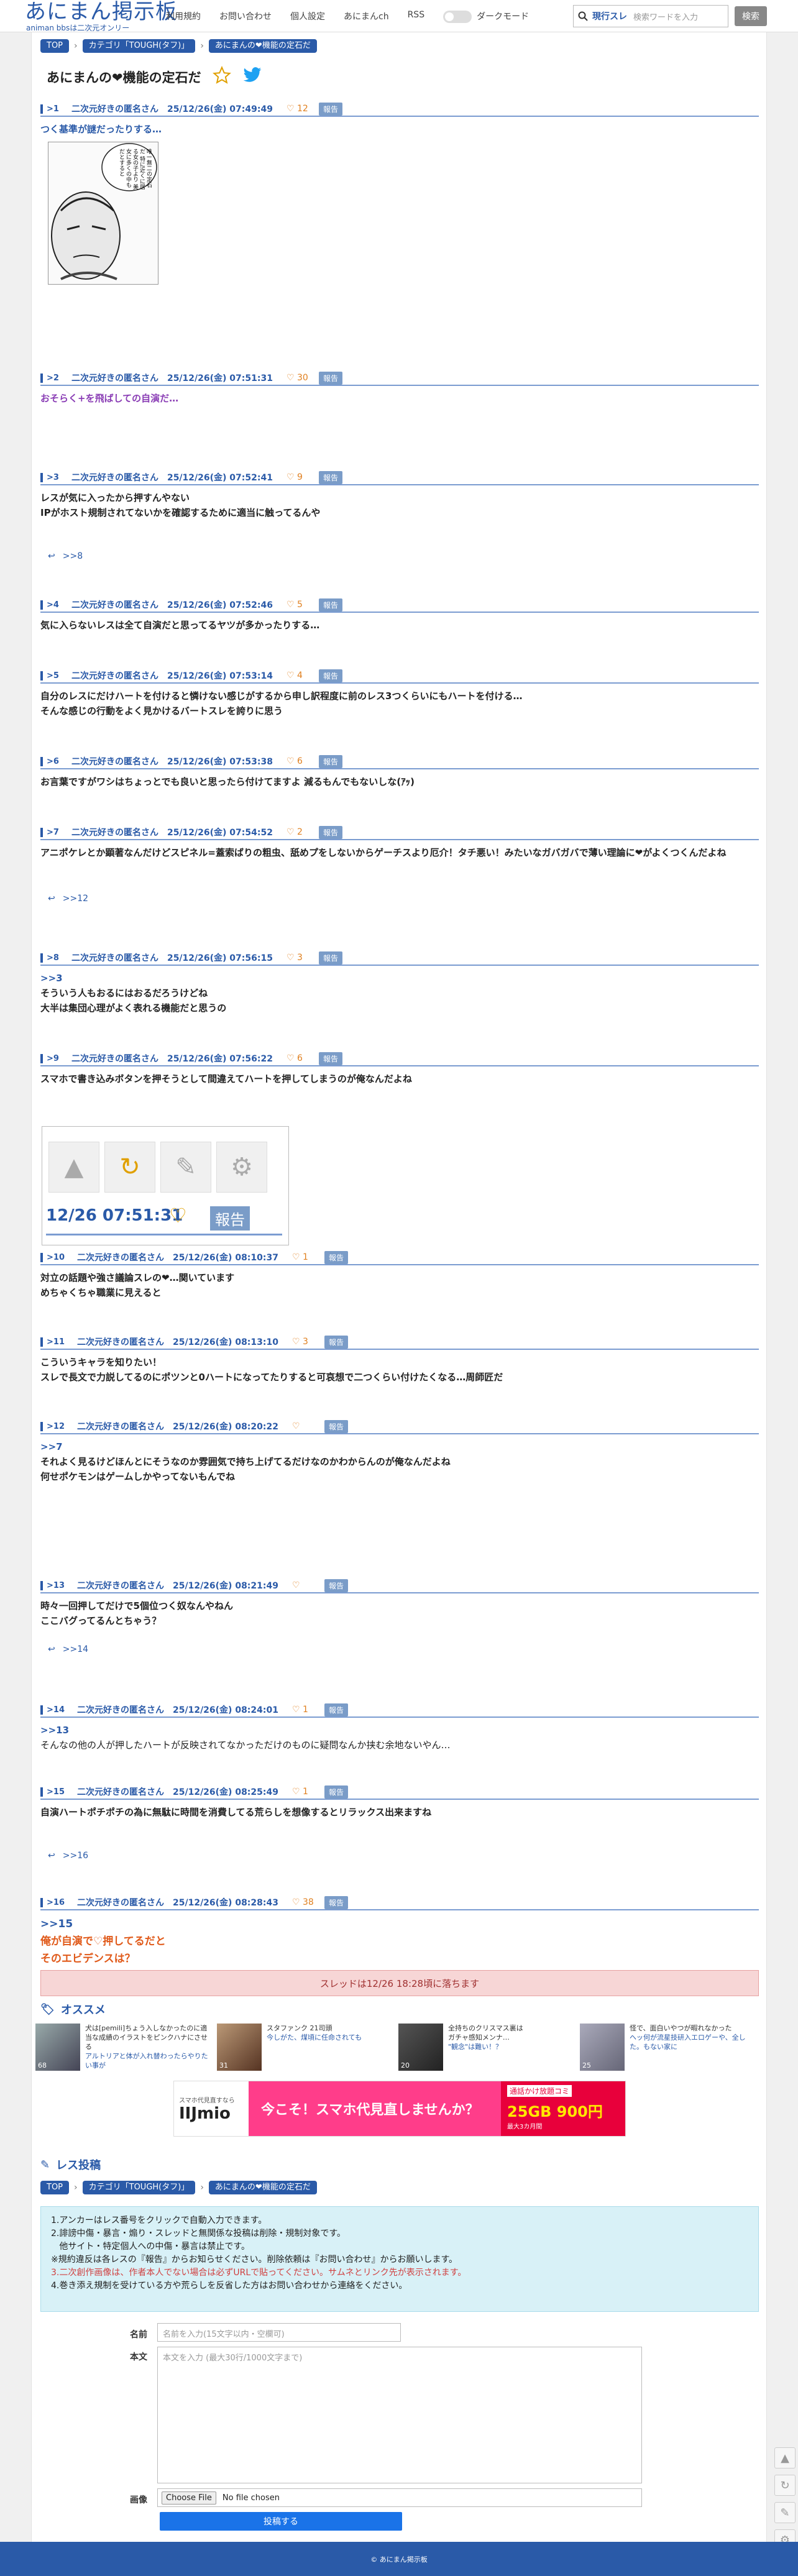 The image size is (798, 2576). Describe the element at coordinates (308, 1902) in the screenshot. I see `like-count: 38` at that location.